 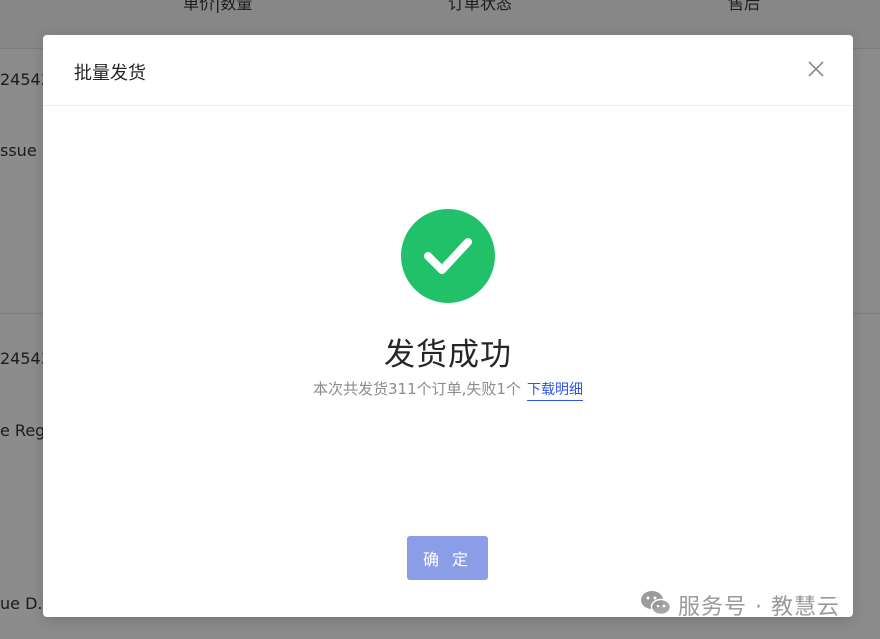 What do you see at coordinates (447, 558) in the screenshot?
I see `confirm-button: 确 定` at bounding box center [447, 558].